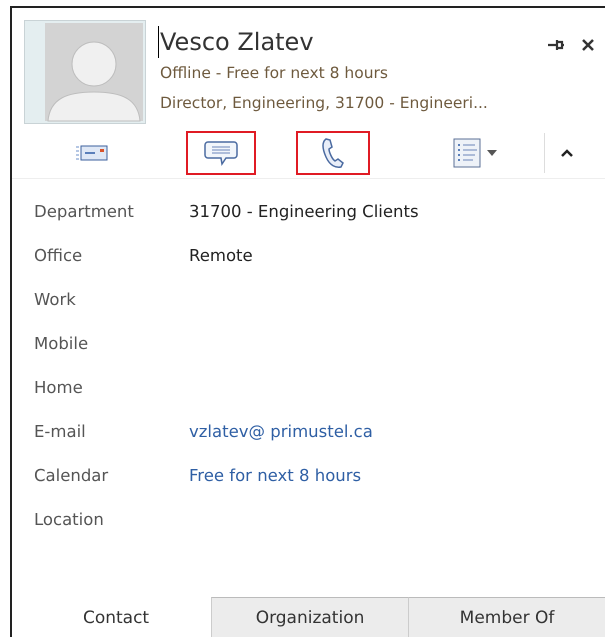  What do you see at coordinates (467, 153) in the screenshot?
I see `details-icon` at bounding box center [467, 153].